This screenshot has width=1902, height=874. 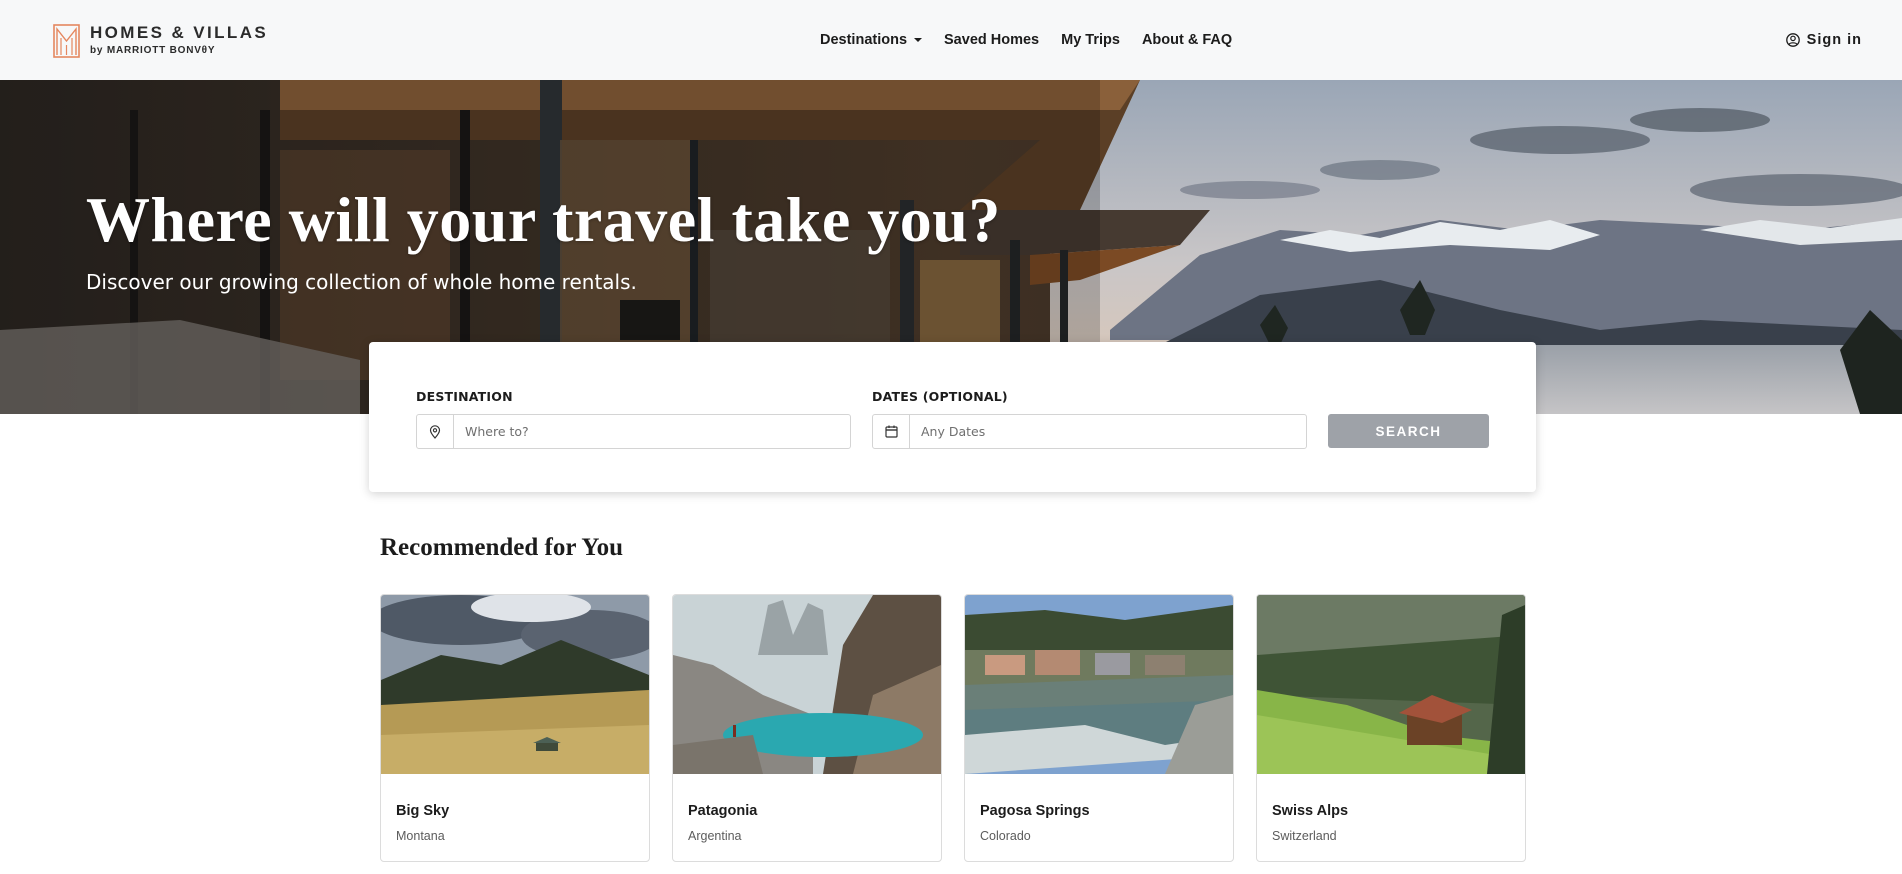 I want to click on destination-input, so click(x=652, y=431).